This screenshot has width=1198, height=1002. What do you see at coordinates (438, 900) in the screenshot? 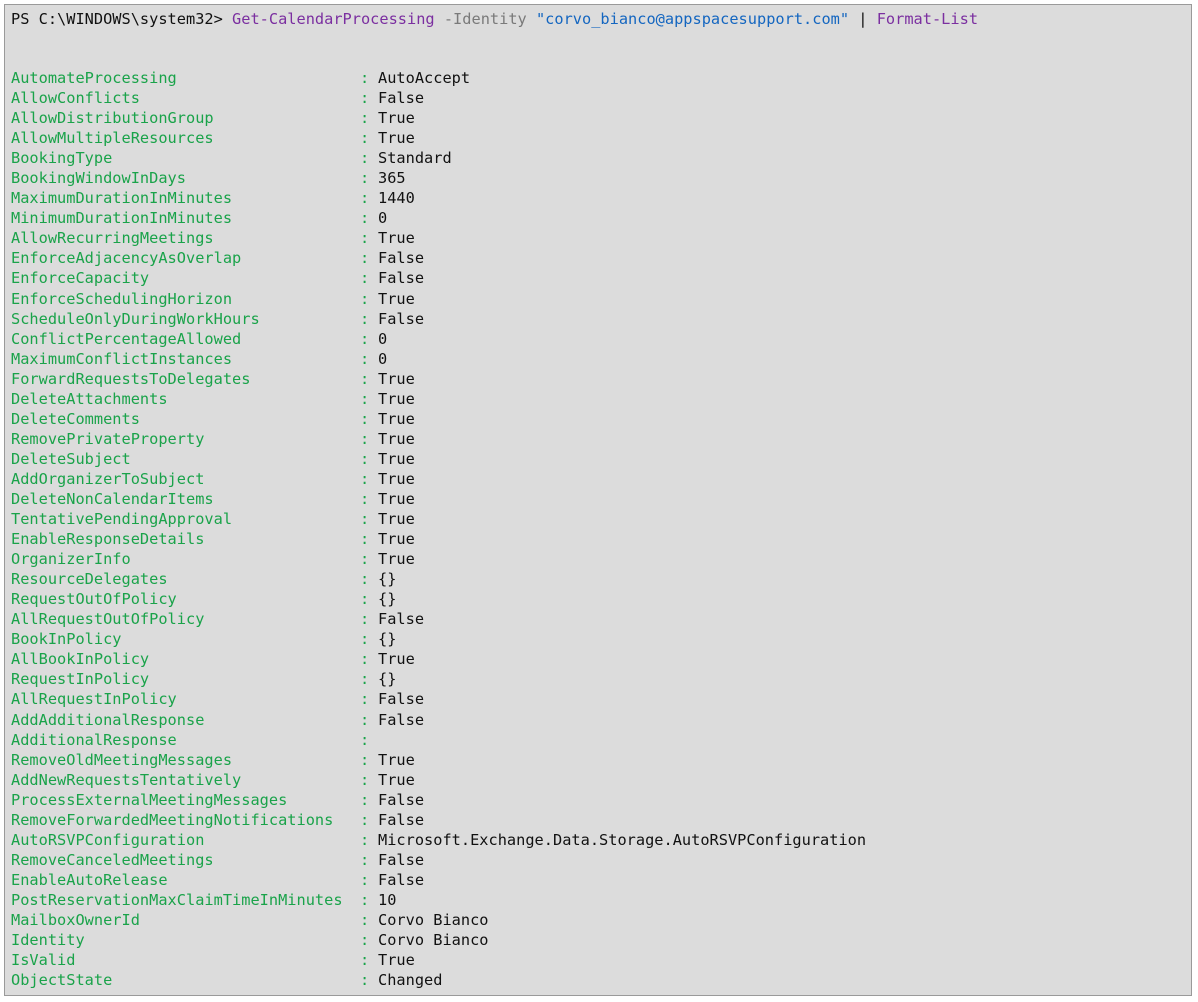
I see `property-row: PostReservationMaxClaimTimeInMinutes:10` at bounding box center [438, 900].